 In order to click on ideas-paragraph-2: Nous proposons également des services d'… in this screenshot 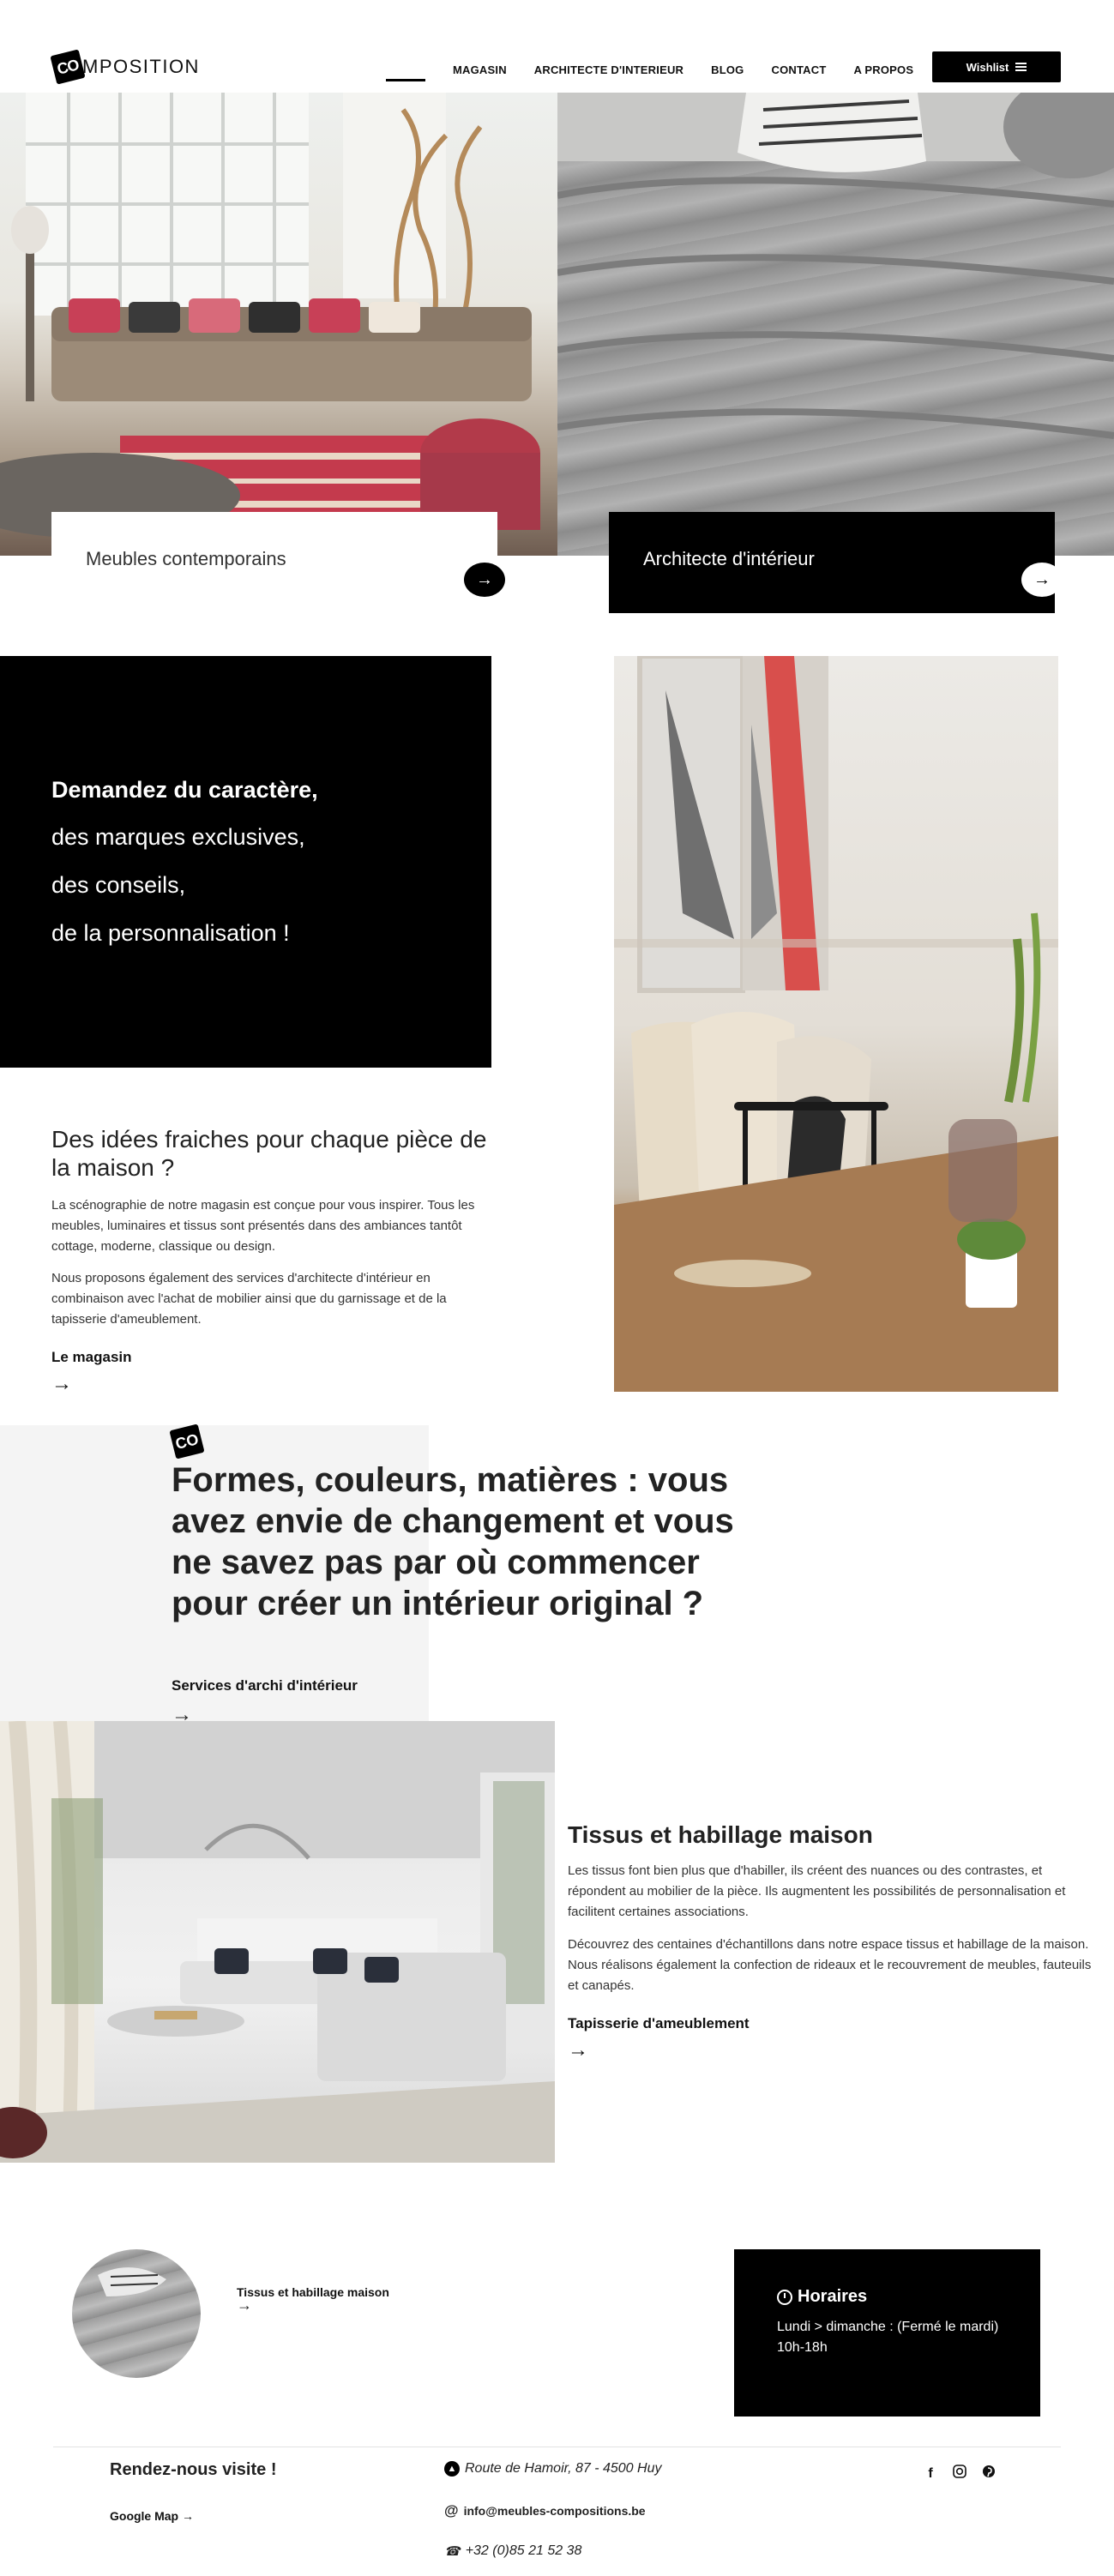, I will do `click(249, 1299)`.